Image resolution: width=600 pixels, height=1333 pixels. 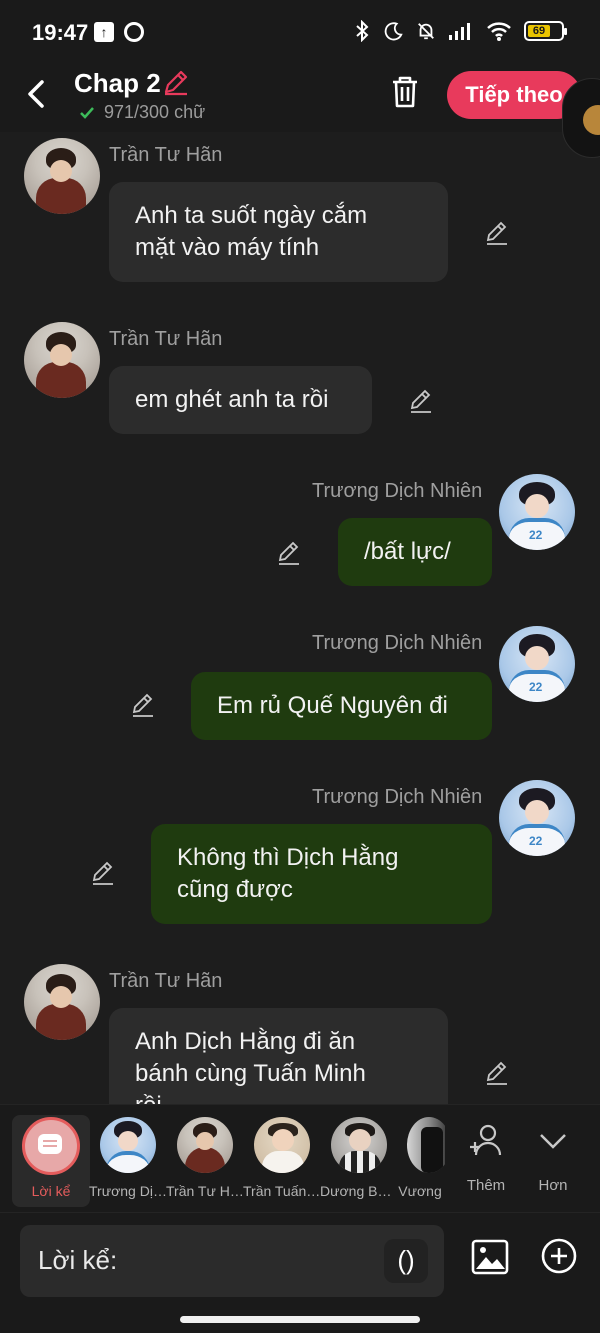 I want to click on bell-off-icon, so click(x=426, y=31).